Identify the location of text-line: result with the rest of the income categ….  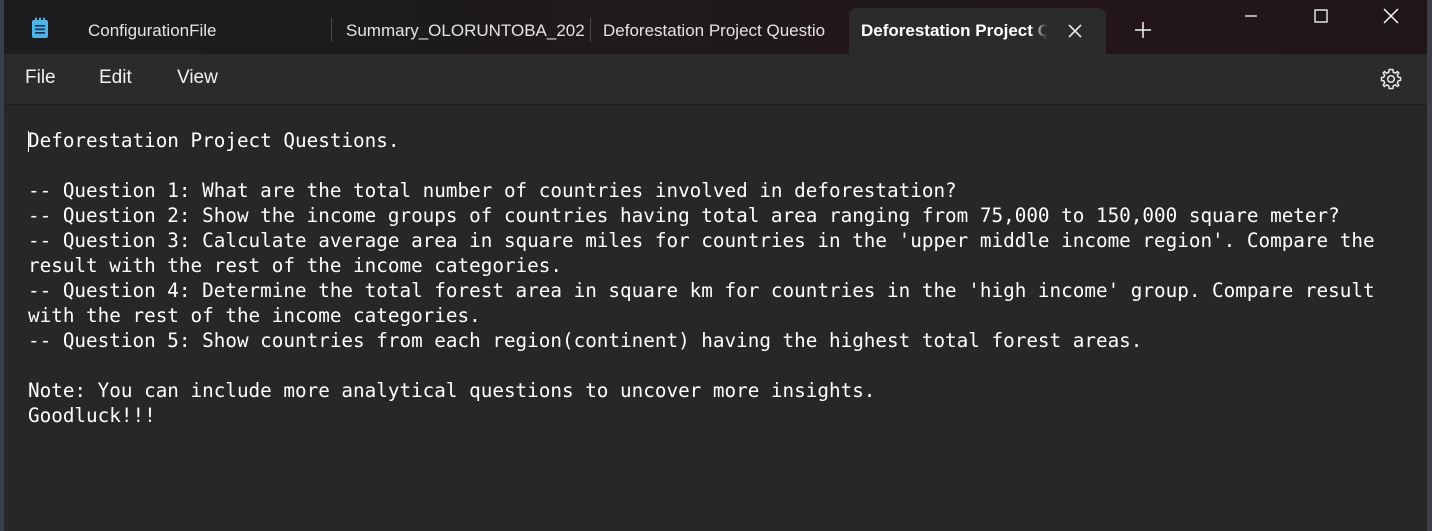
(295, 265).